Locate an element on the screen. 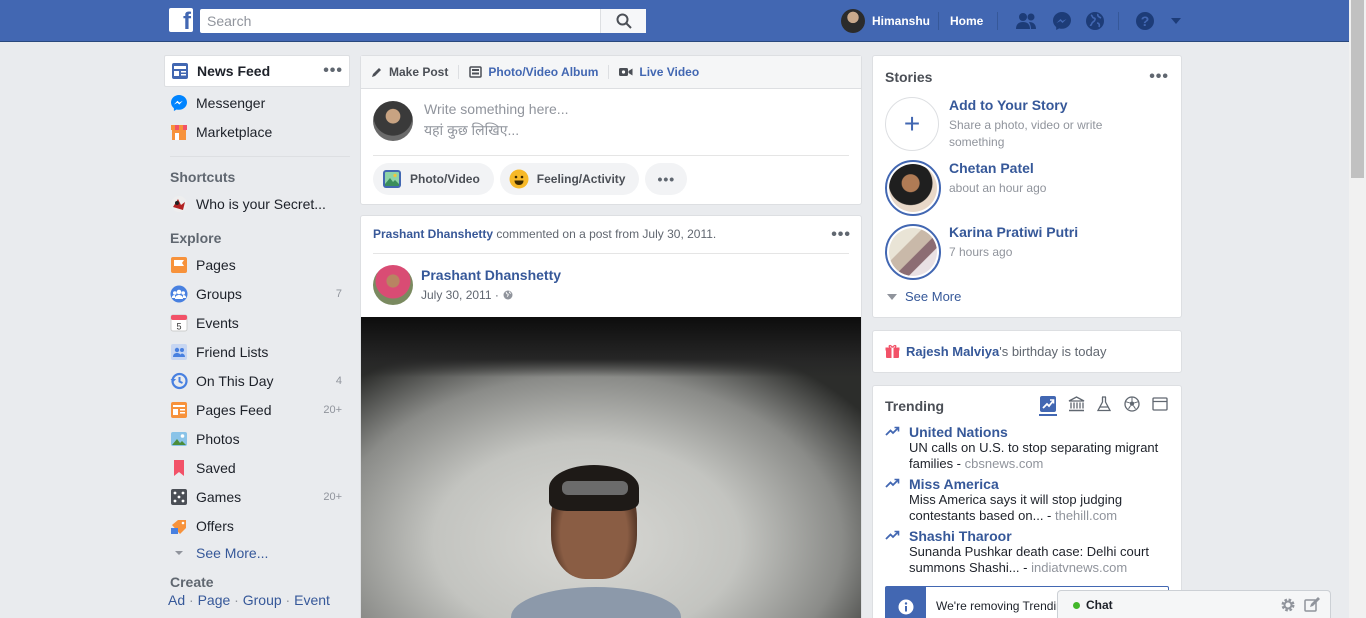  sidebar-item-label: Pages Feed is located at coordinates (234, 409).